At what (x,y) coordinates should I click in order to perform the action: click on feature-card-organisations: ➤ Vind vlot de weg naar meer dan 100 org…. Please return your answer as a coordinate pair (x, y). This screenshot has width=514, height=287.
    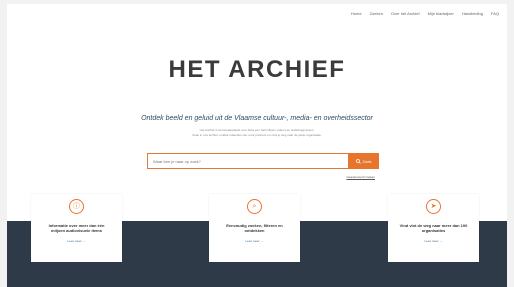
    Looking at the image, I should click on (433, 228).